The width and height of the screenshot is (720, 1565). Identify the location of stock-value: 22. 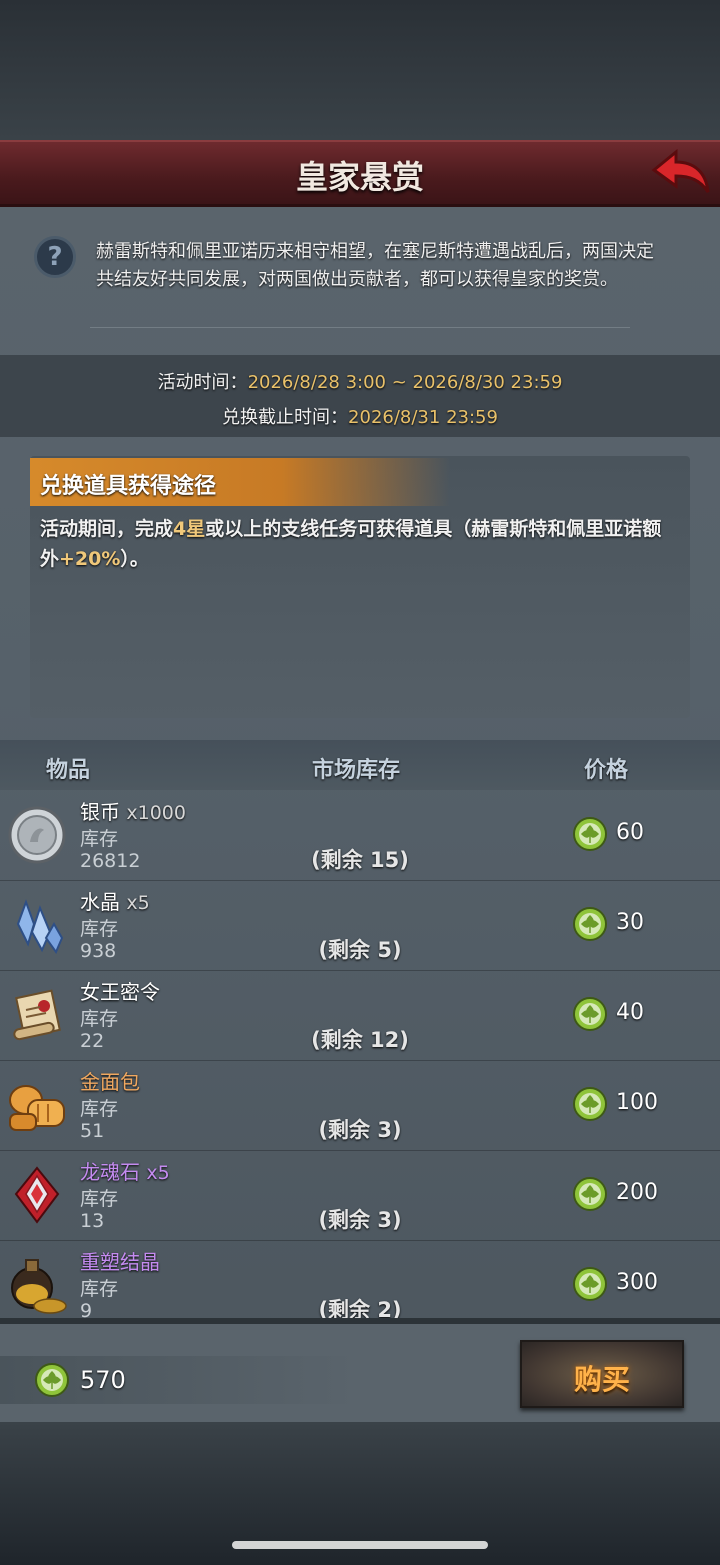
(92, 1041).